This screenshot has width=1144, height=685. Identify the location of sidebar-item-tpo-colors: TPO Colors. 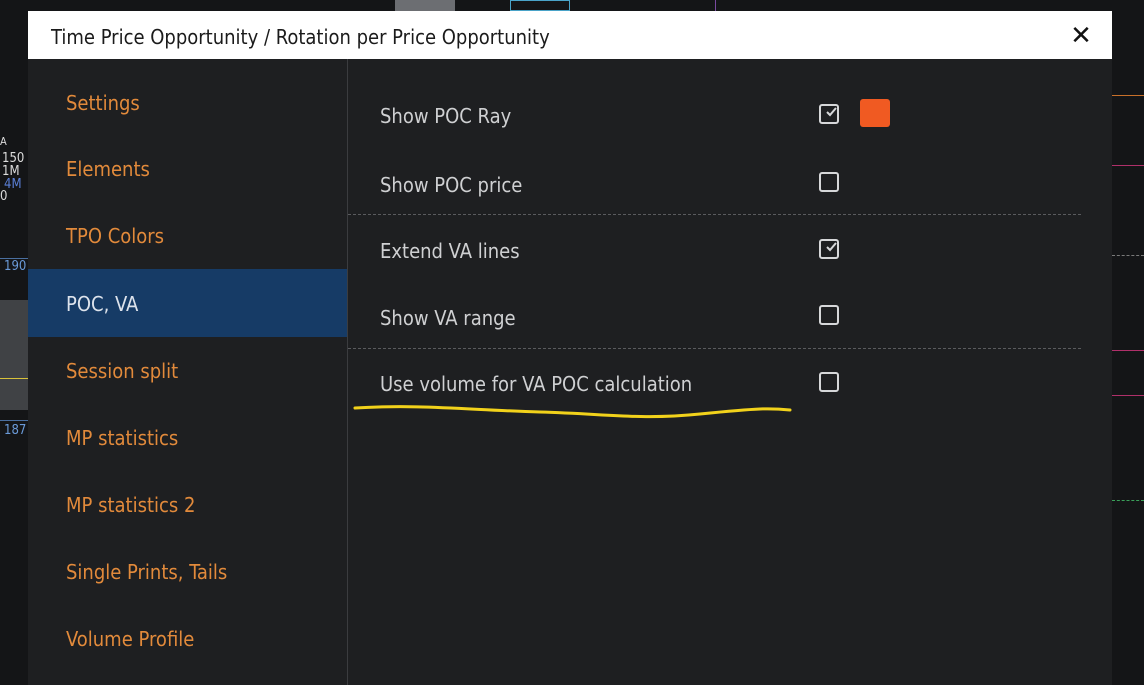
(187, 229).